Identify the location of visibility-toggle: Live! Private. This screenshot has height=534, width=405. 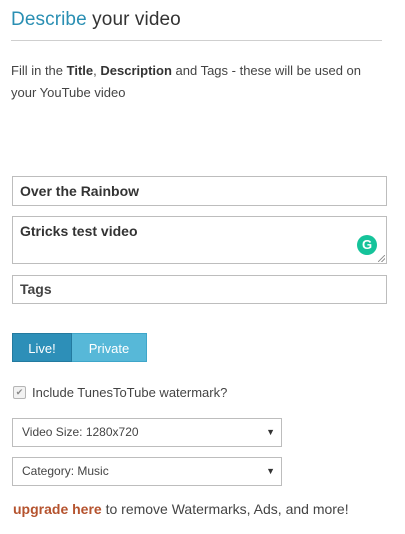
(79, 347).